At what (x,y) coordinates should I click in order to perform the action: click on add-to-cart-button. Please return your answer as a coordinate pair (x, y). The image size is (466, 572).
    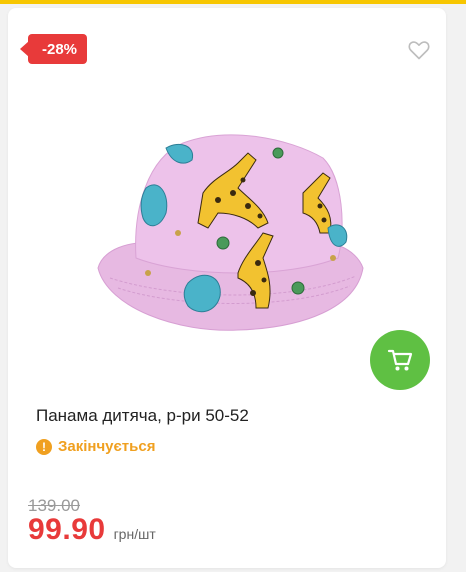
    Looking at the image, I should click on (400, 360).